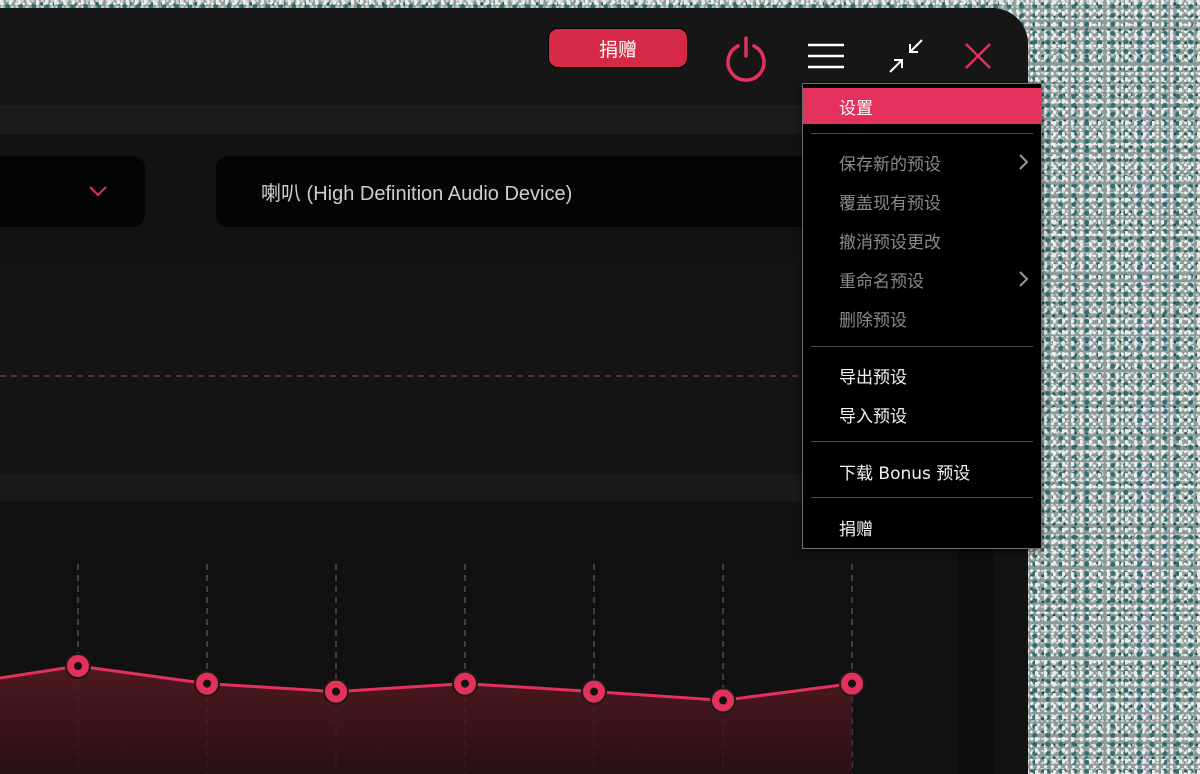 This screenshot has width=1200, height=774. Describe the element at coordinates (922, 527) in the screenshot. I see `menu-item: 捐赠` at that location.